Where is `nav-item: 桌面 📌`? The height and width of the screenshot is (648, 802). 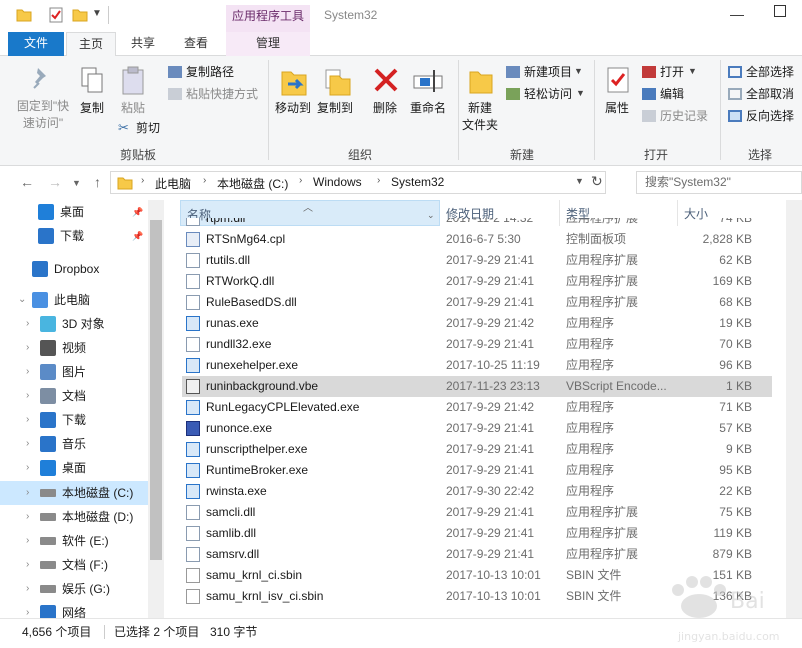
nav-item: 桌面 📌 is located at coordinates (74, 212).